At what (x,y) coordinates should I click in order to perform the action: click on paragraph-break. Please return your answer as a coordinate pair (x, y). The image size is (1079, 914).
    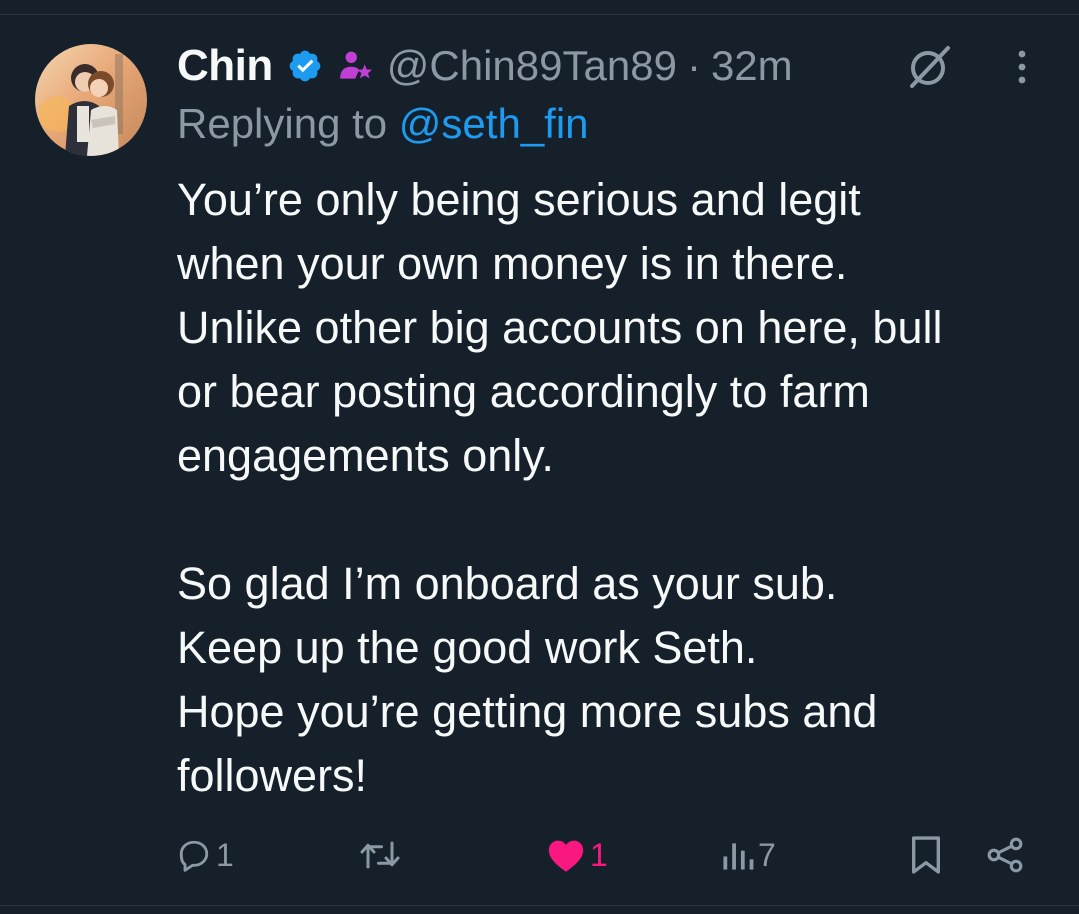
    Looking at the image, I should click on (617, 520).